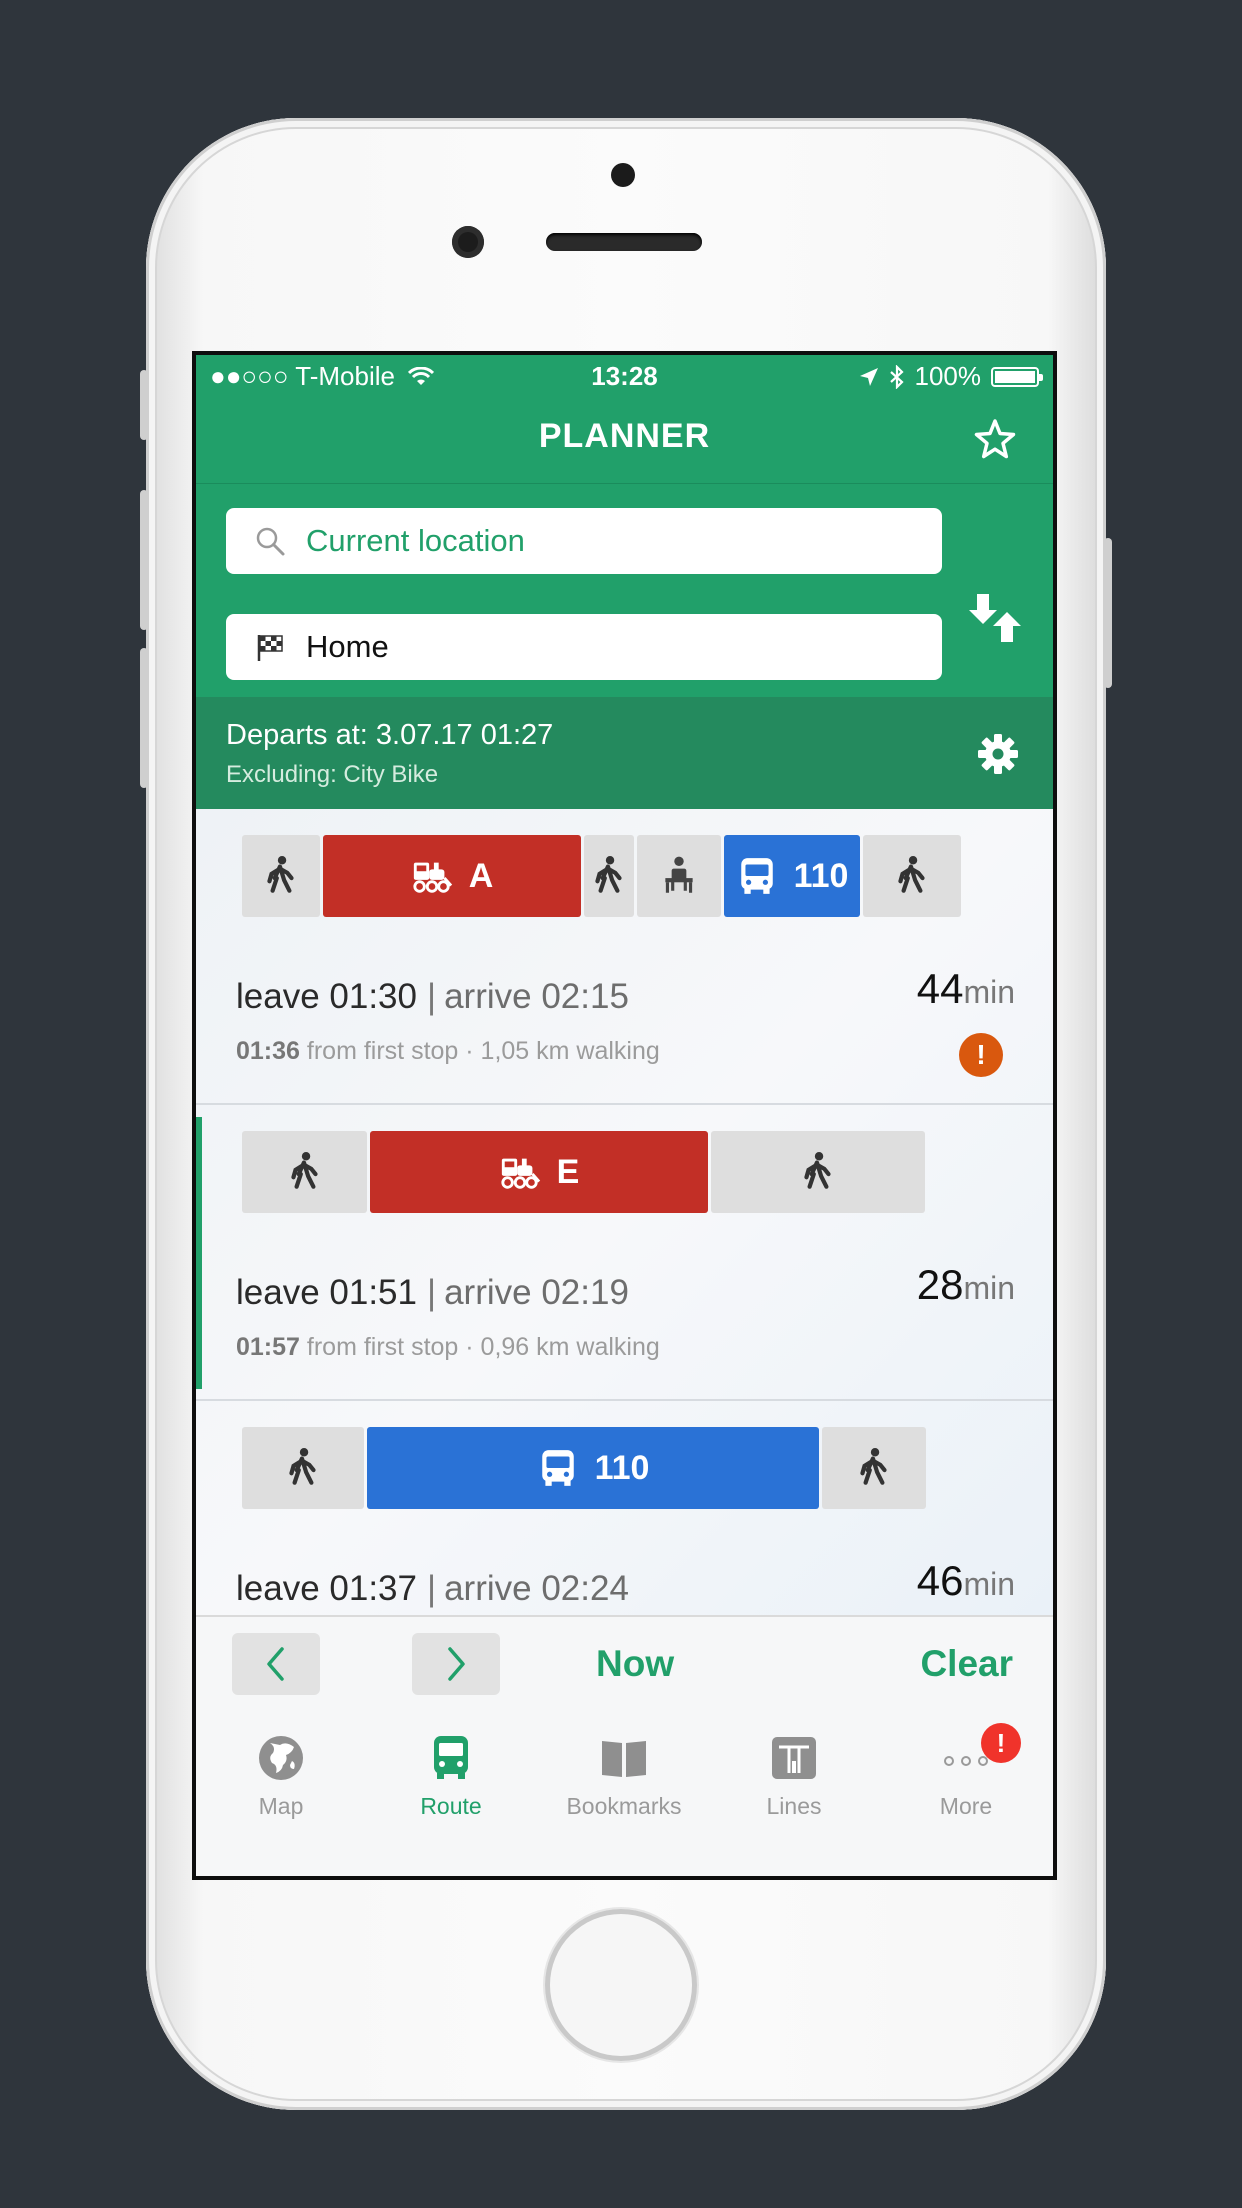 The height and width of the screenshot is (2208, 1242). Describe the element at coordinates (981, 1055) in the screenshot. I see `warning-icon: !` at that location.